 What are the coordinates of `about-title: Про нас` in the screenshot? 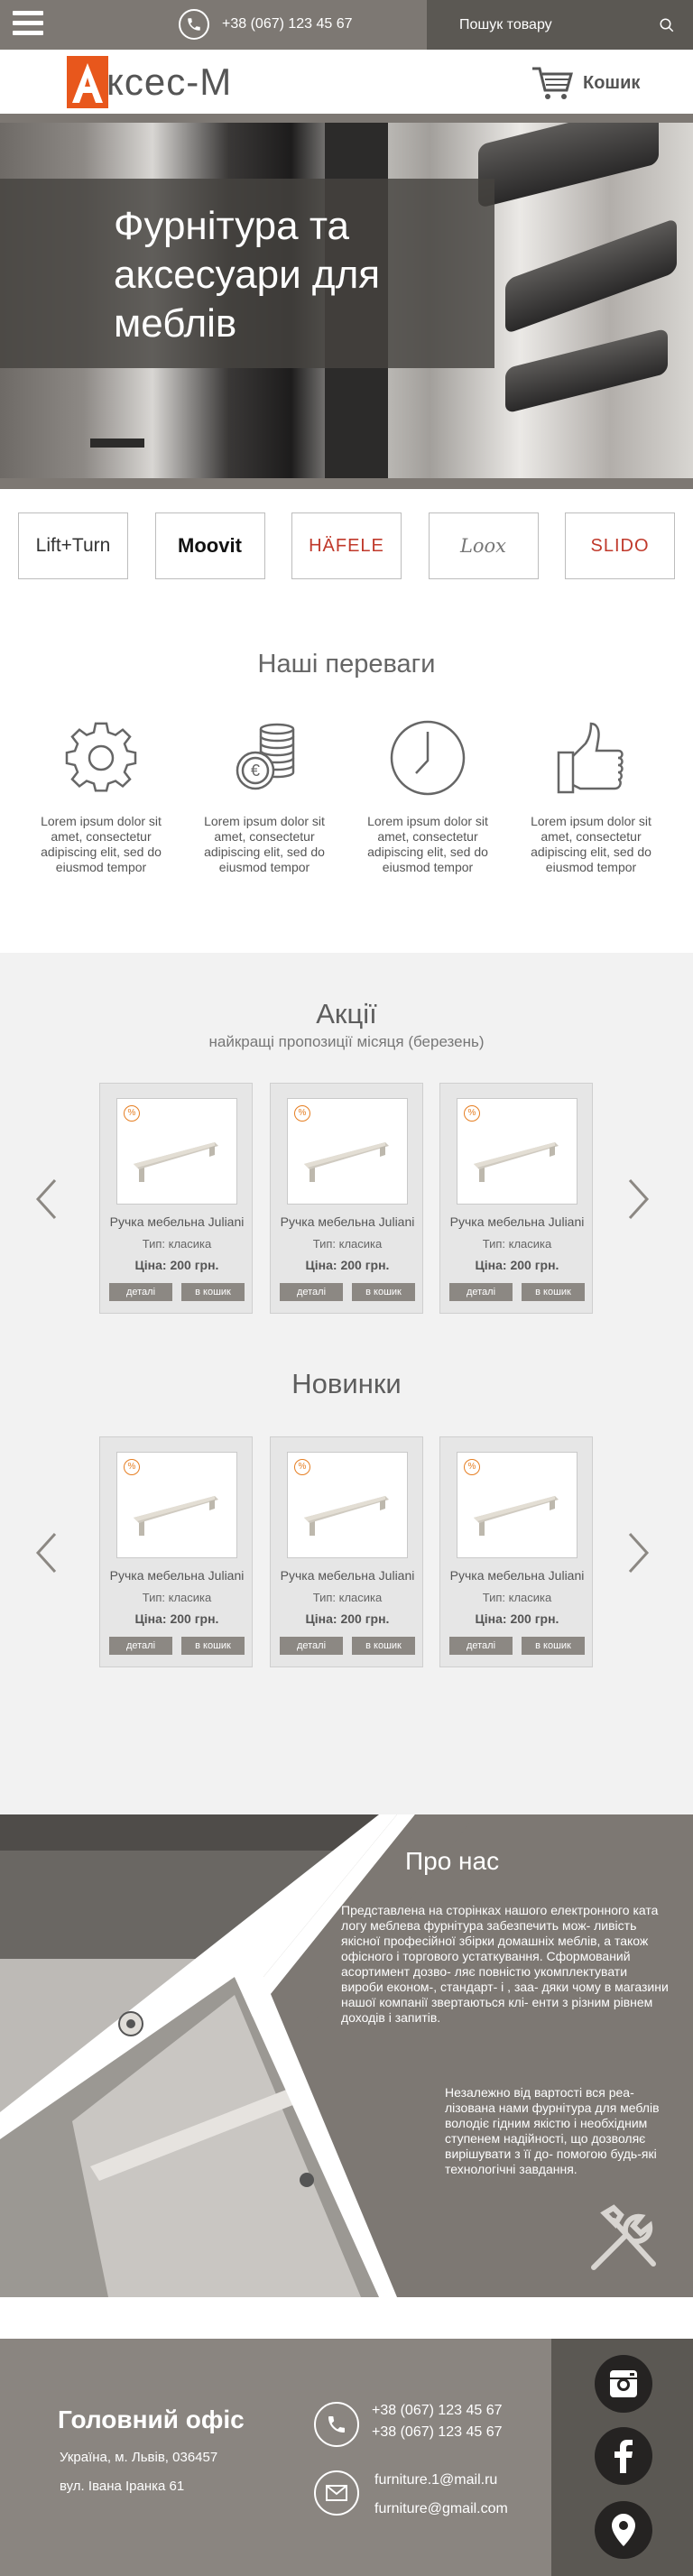 It's located at (452, 1861).